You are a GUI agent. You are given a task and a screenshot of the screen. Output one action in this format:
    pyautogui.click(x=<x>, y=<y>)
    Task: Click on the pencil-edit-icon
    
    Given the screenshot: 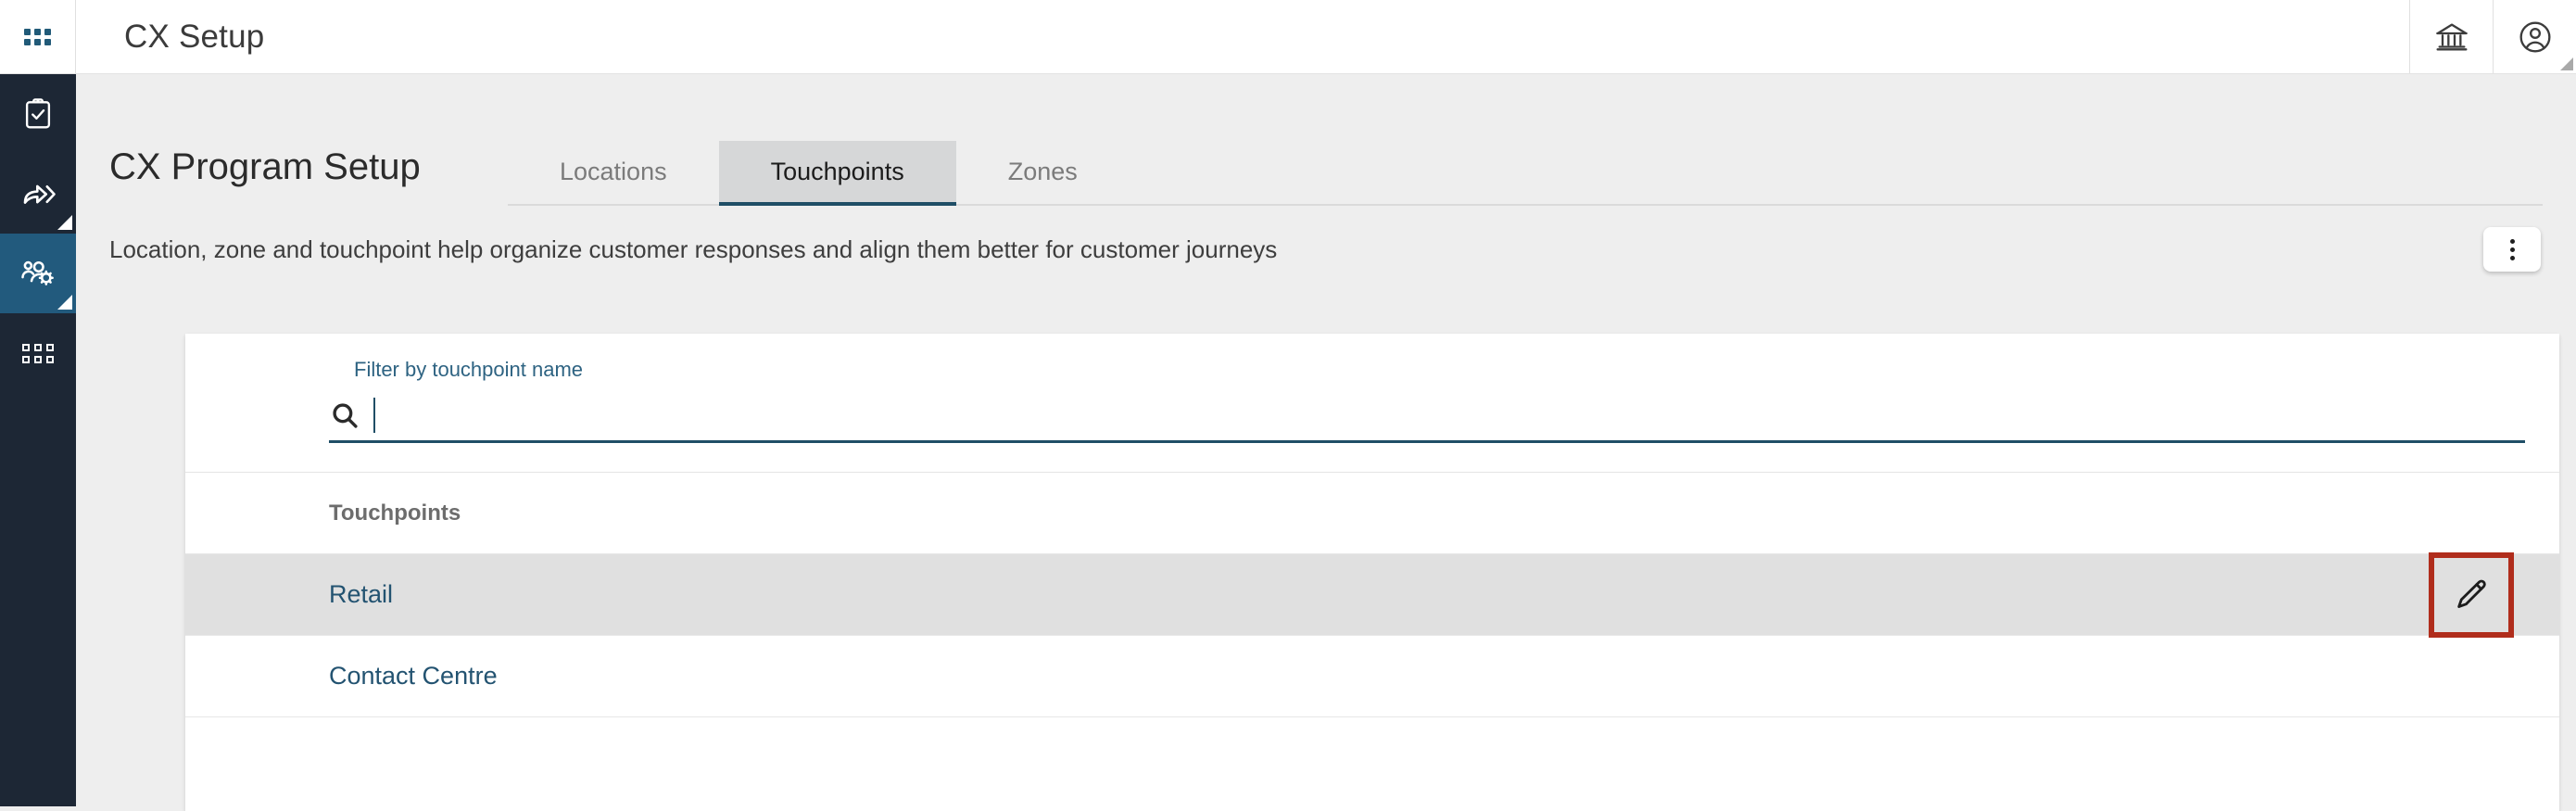 What is the action you would take?
    pyautogui.click(x=2471, y=593)
    